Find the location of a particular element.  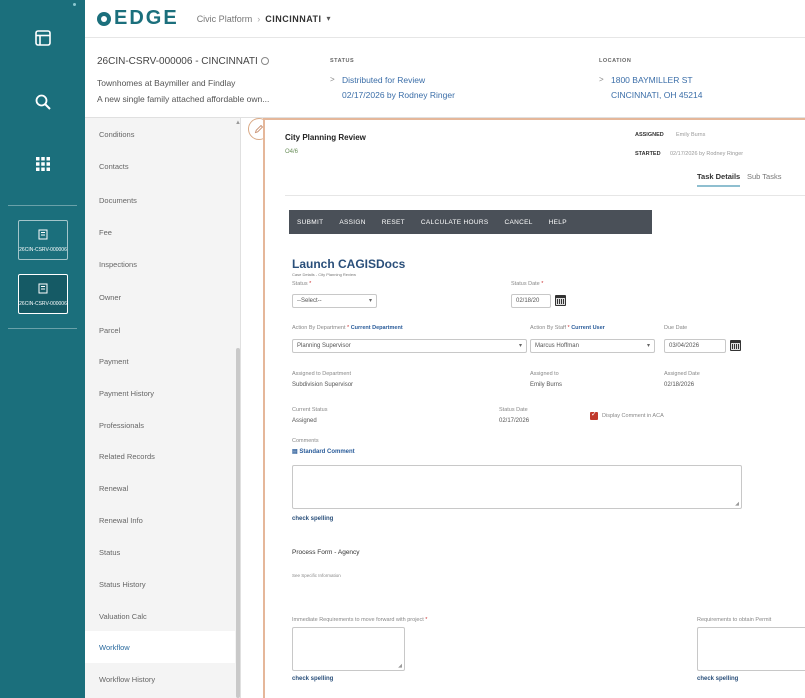

sidebar-item-renewal-info: Renewal Info is located at coordinates (160, 520).